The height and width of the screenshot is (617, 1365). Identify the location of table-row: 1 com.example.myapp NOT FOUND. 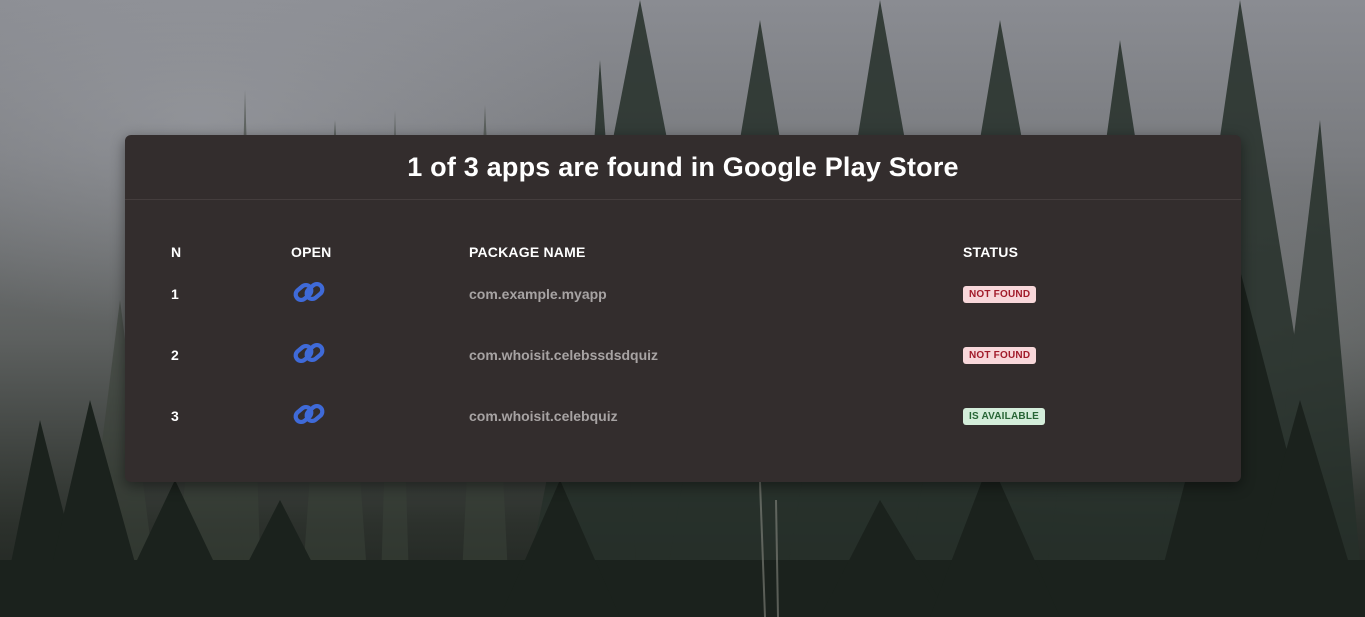
(683, 310).